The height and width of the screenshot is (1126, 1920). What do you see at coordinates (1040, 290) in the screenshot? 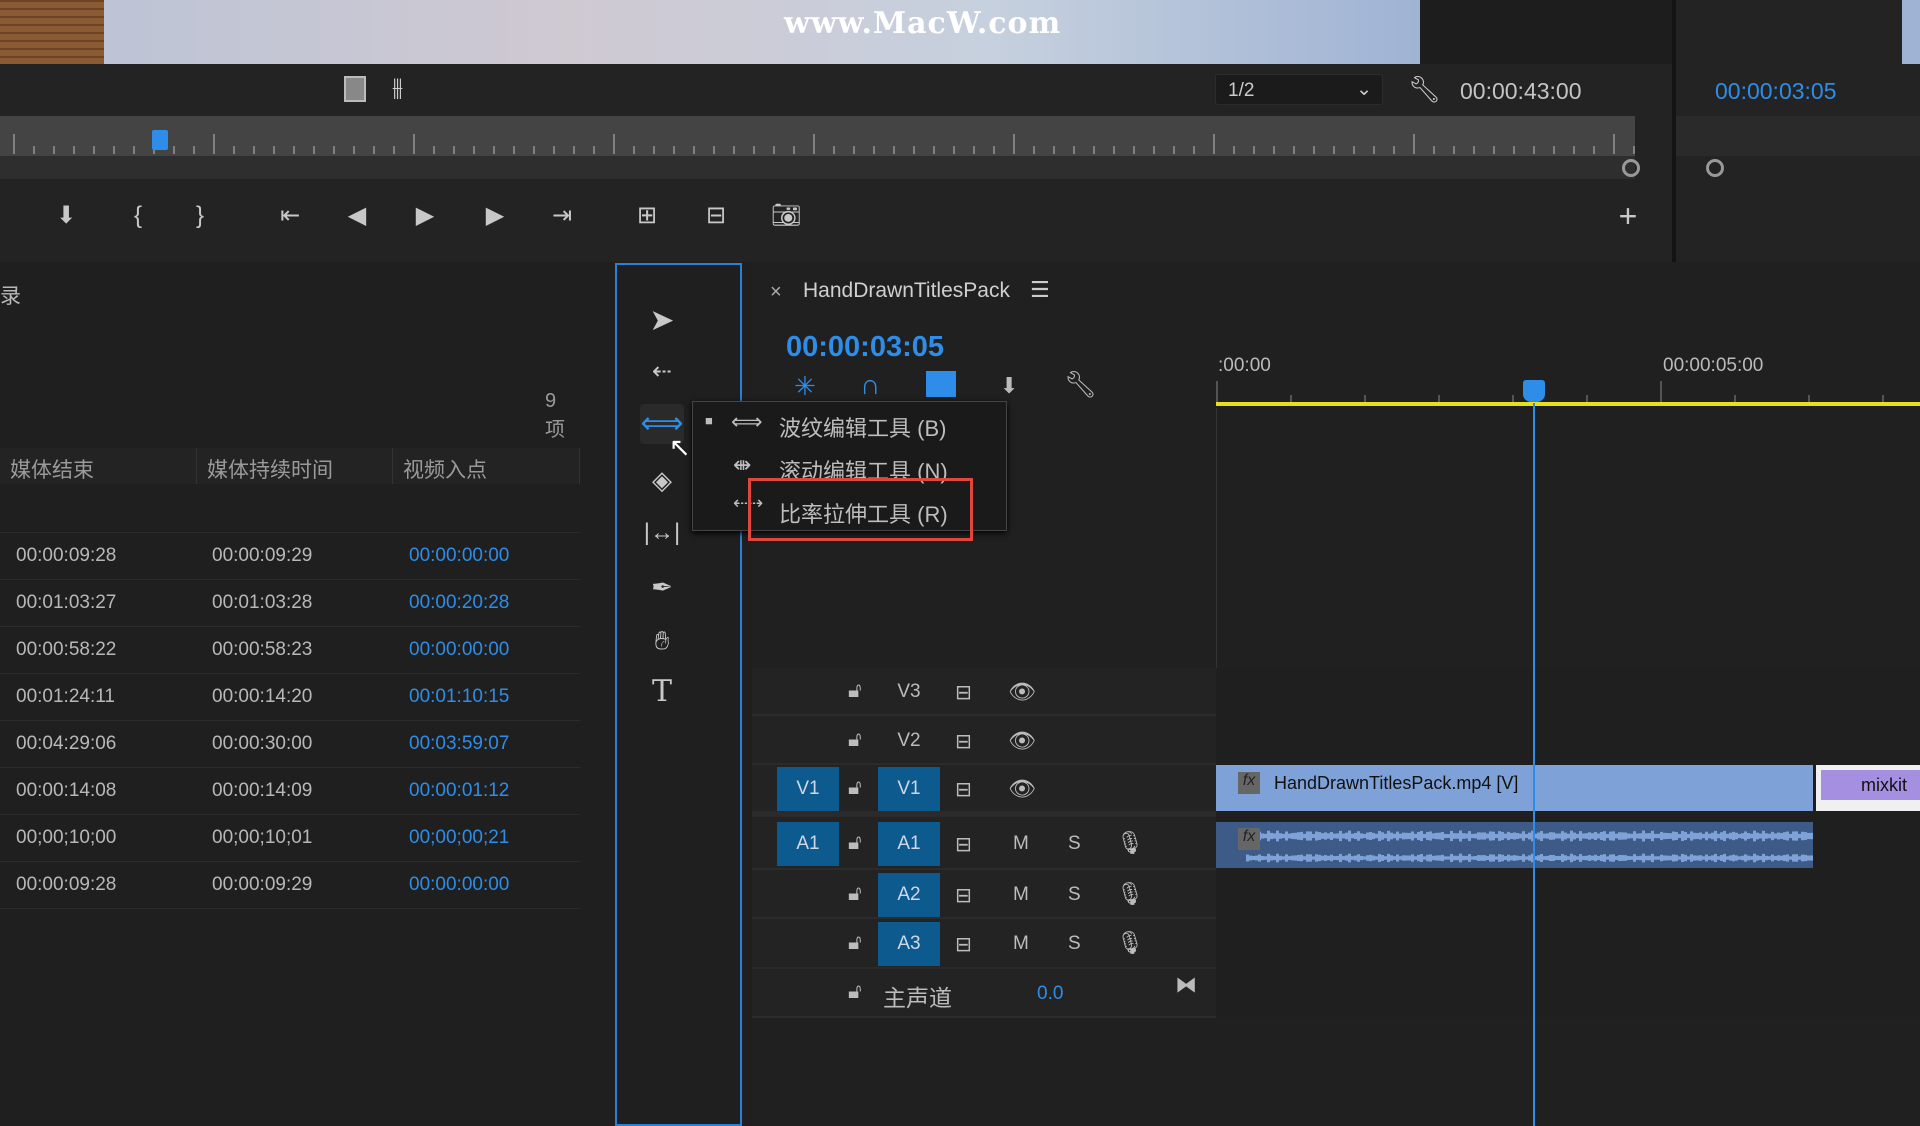
I see `panel-menu-icon: ☰` at bounding box center [1040, 290].